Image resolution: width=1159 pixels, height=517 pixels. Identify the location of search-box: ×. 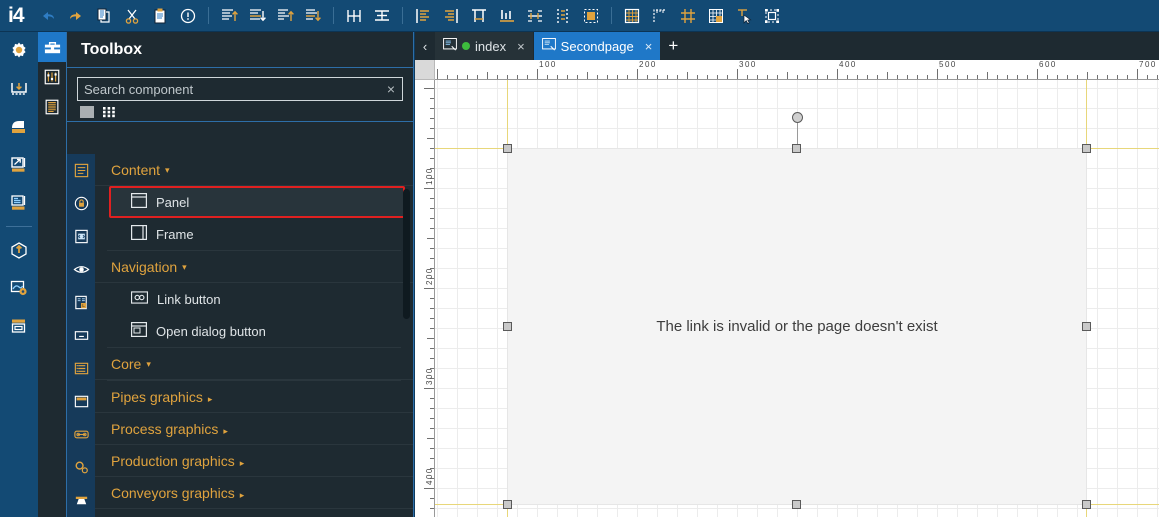
(240, 89).